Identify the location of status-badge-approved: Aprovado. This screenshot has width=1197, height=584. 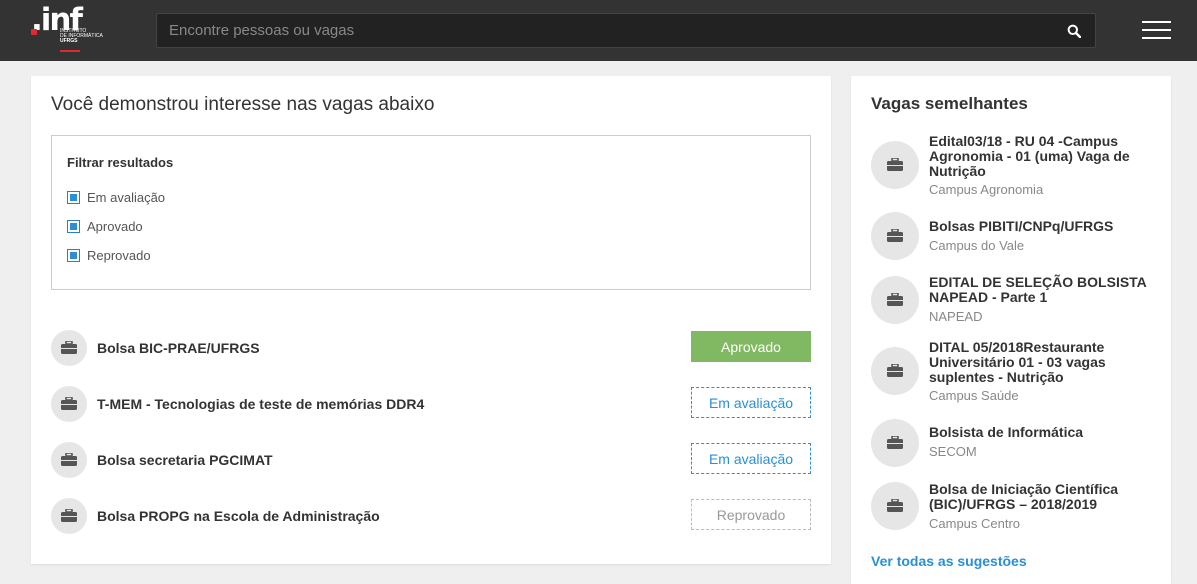
(751, 346).